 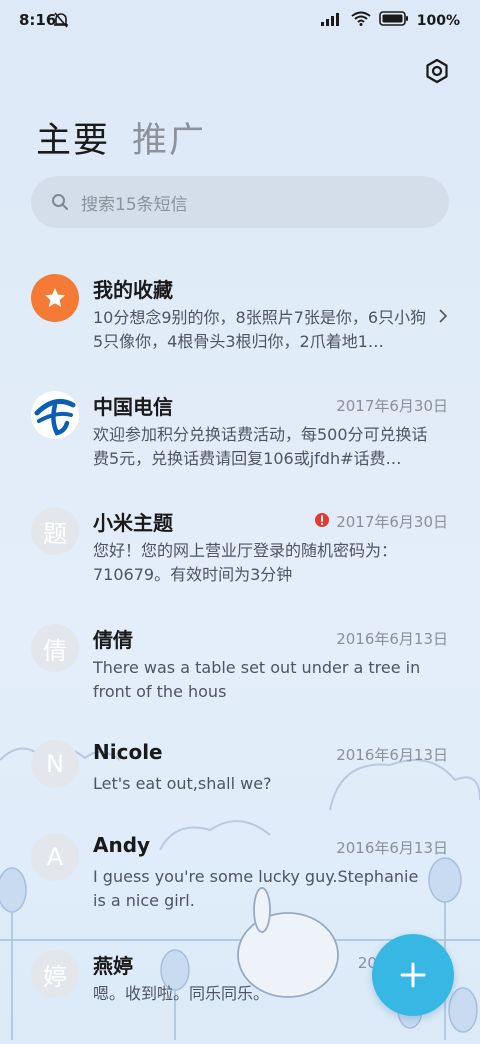 What do you see at coordinates (55, 648) in the screenshot?
I see `contact-avatar: 倩` at bounding box center [55, 648].